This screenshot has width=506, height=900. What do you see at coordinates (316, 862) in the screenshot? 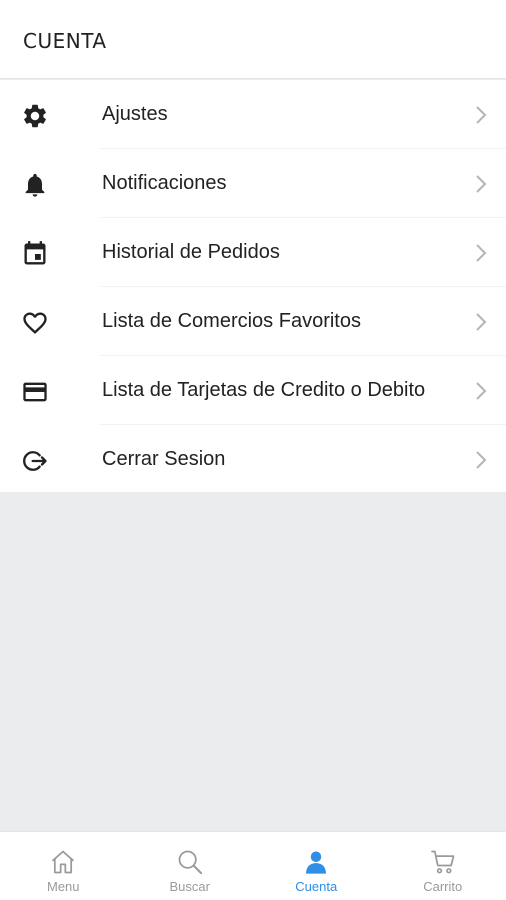
I see `user-icon` at bounding box center [316, 862].